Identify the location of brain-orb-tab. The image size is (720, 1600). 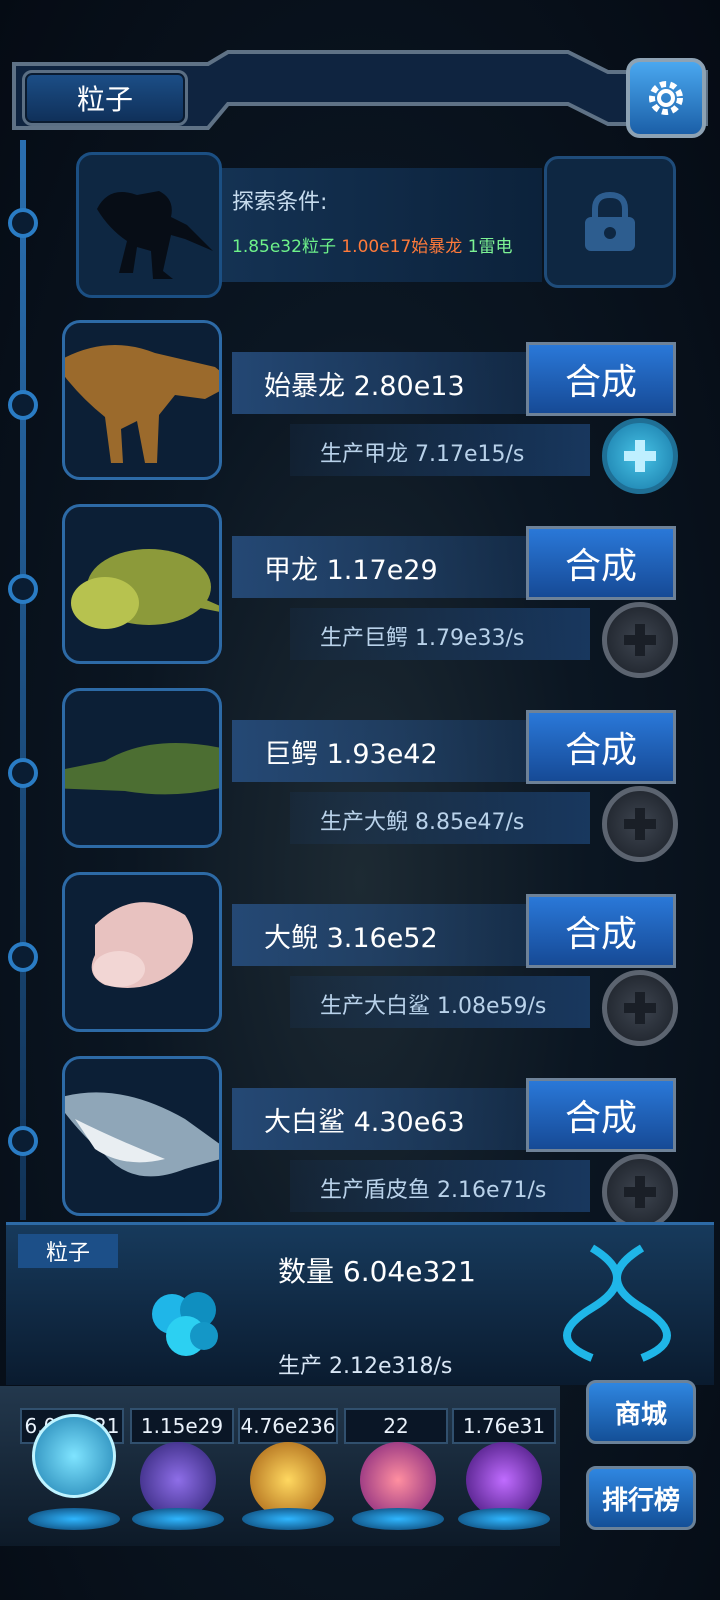
(398, 1480).